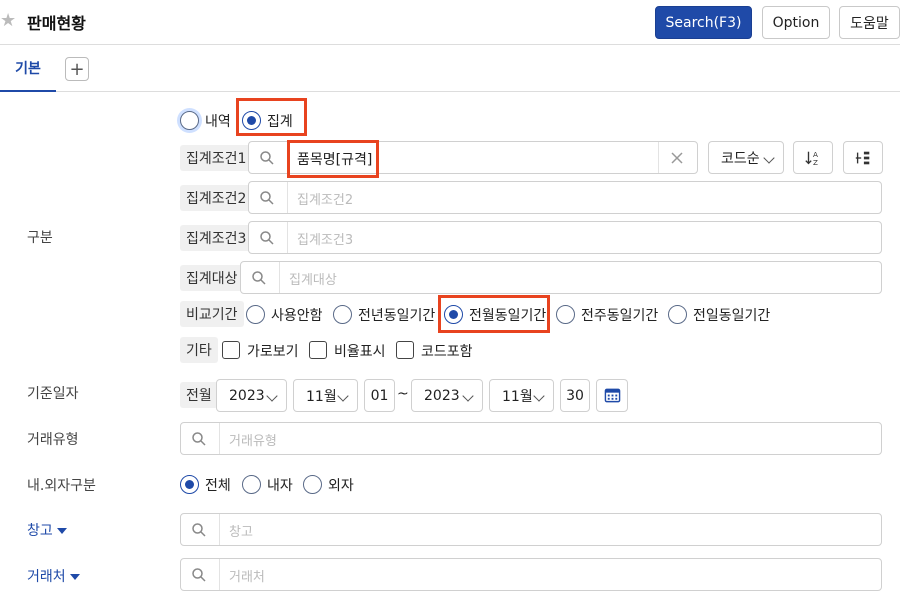  I want to click on checkbox-ratio, so click(318, 350).